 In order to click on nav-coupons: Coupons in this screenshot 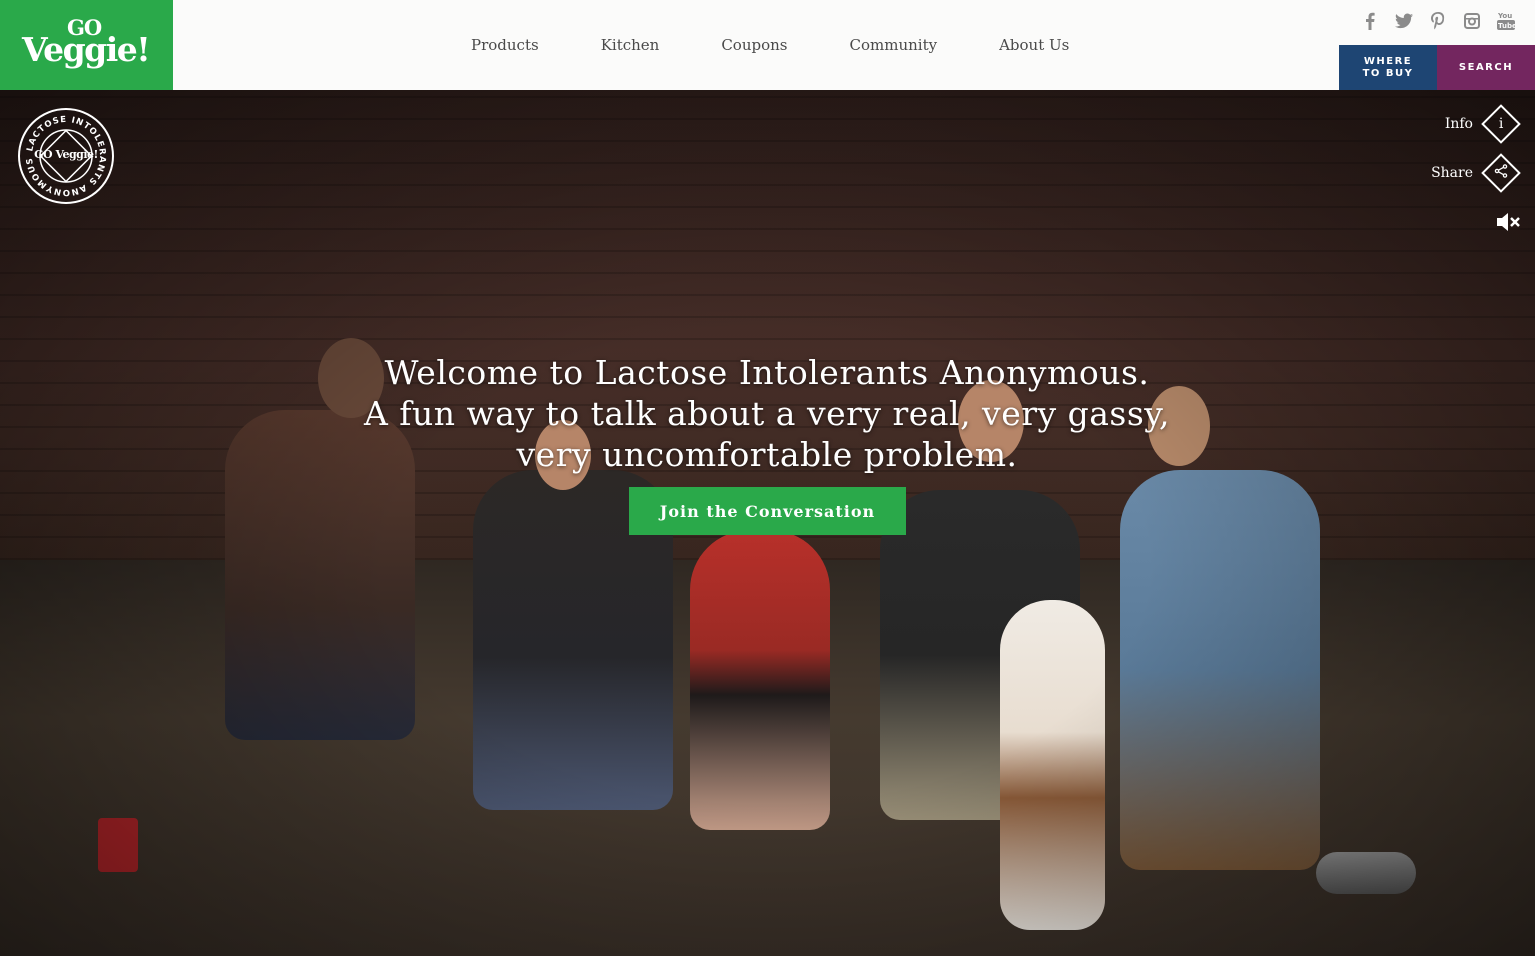, I will do `click(754, 45)`.